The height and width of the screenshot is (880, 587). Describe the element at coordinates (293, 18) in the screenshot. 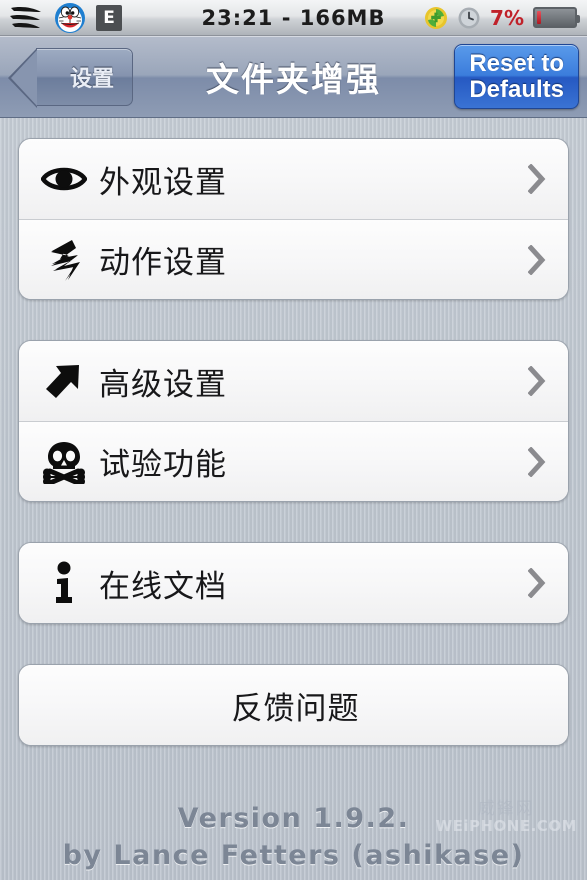

I see `status-bar: E 23:21 - 166MB 7%` at that location.